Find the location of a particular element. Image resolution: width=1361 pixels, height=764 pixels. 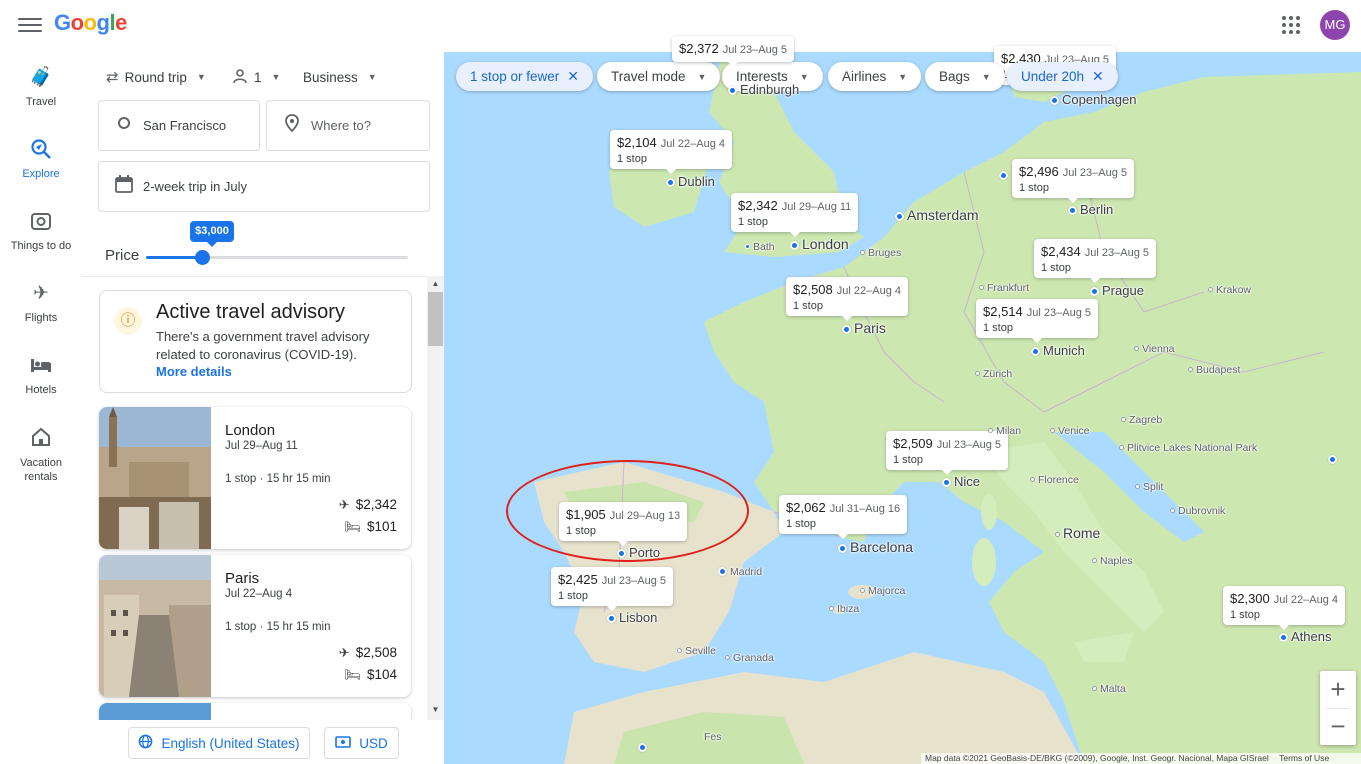

city-label-lisbon: Lisbon is located at coordinates (632, 617).